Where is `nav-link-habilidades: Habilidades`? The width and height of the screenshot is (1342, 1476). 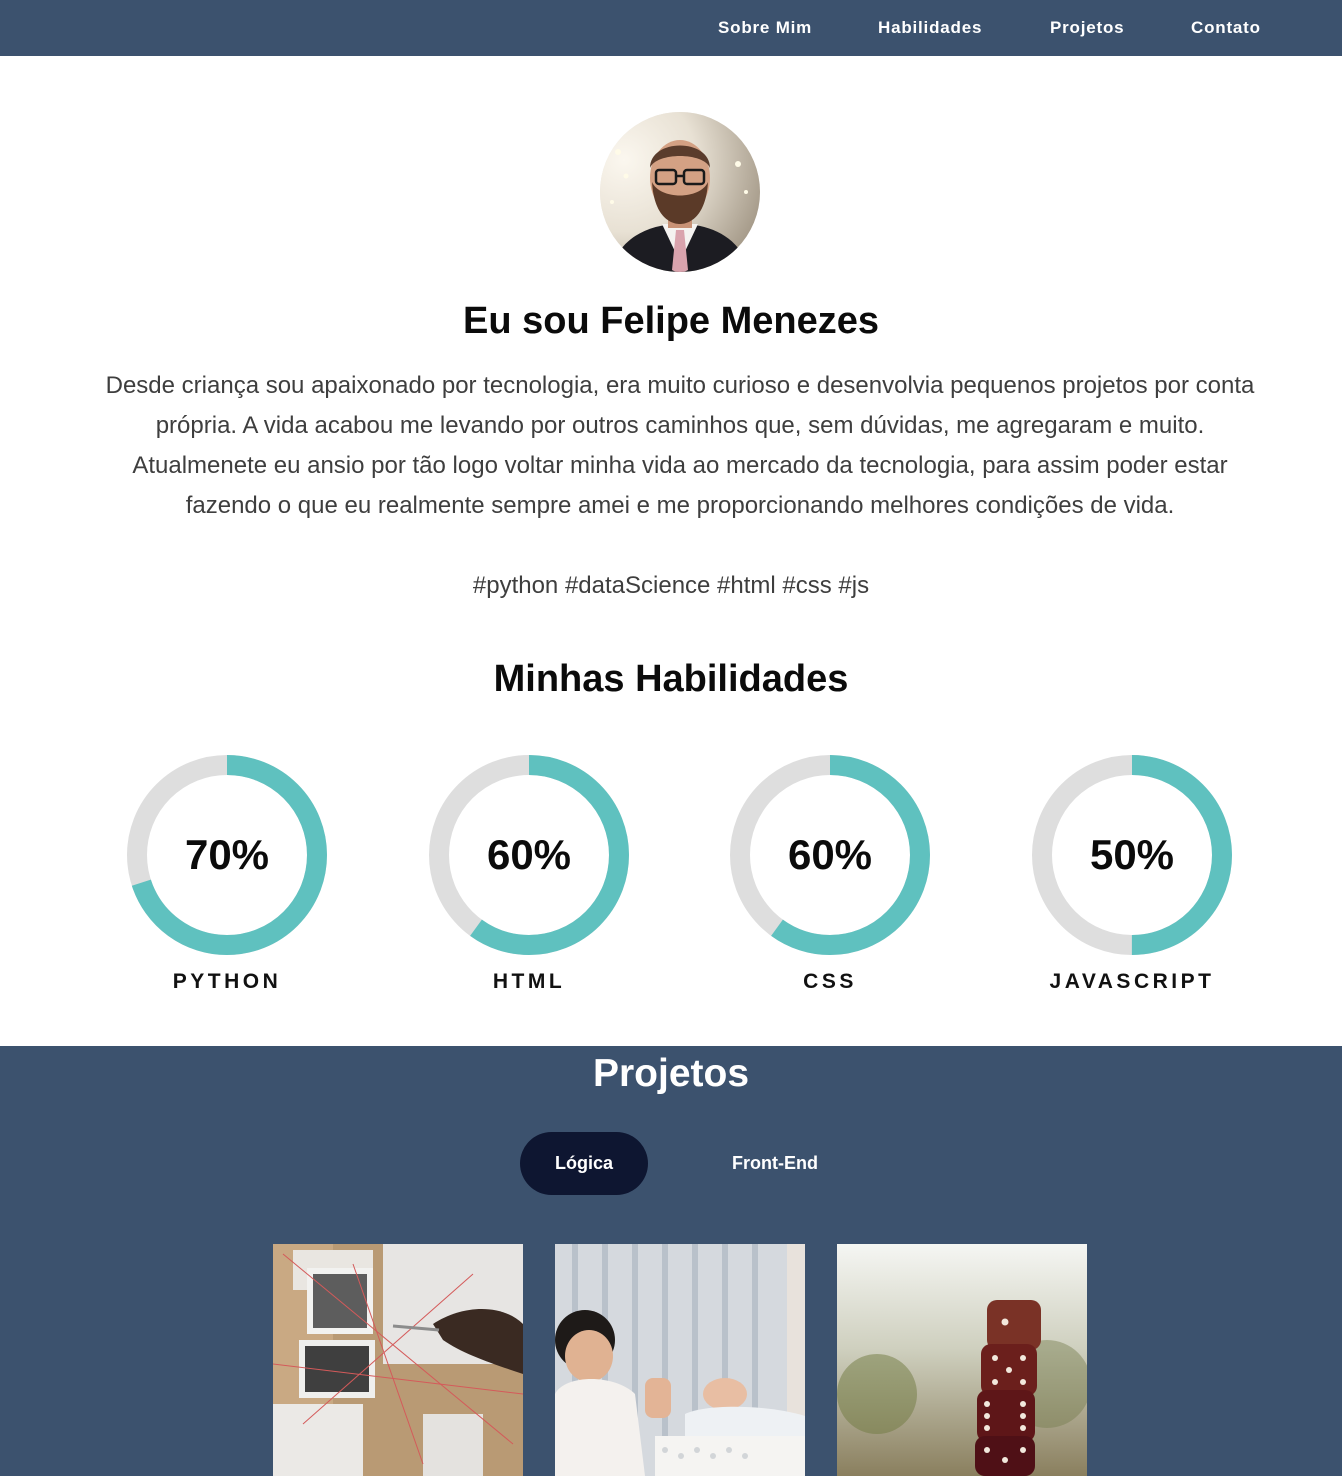 nav-link-habilidades: Habilidades is located at coordinates (930, 28).